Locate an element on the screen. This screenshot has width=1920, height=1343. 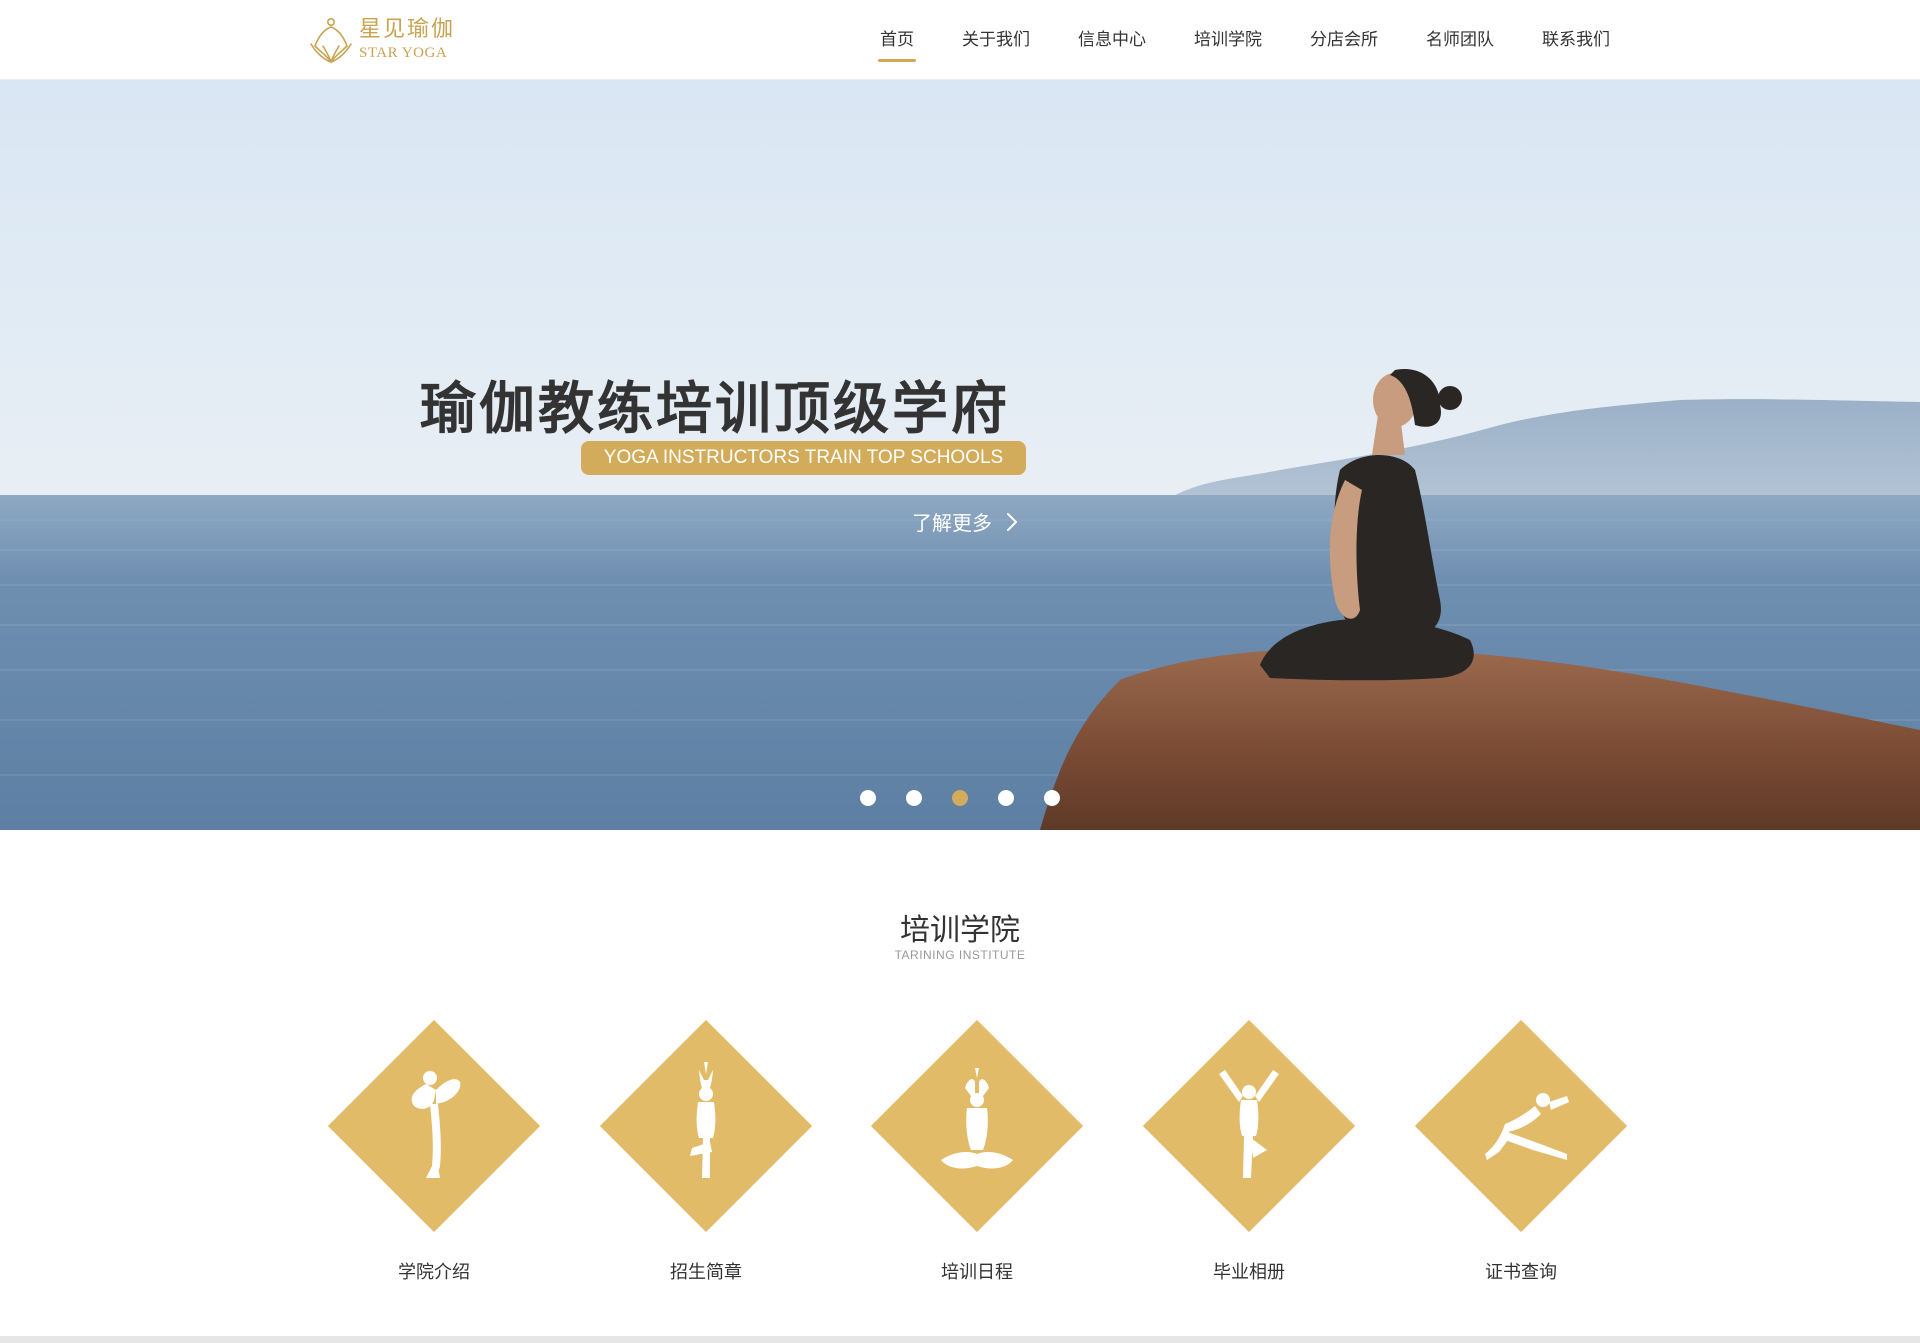
nav-about: 关于我们 is located at coordinates (996, 40).